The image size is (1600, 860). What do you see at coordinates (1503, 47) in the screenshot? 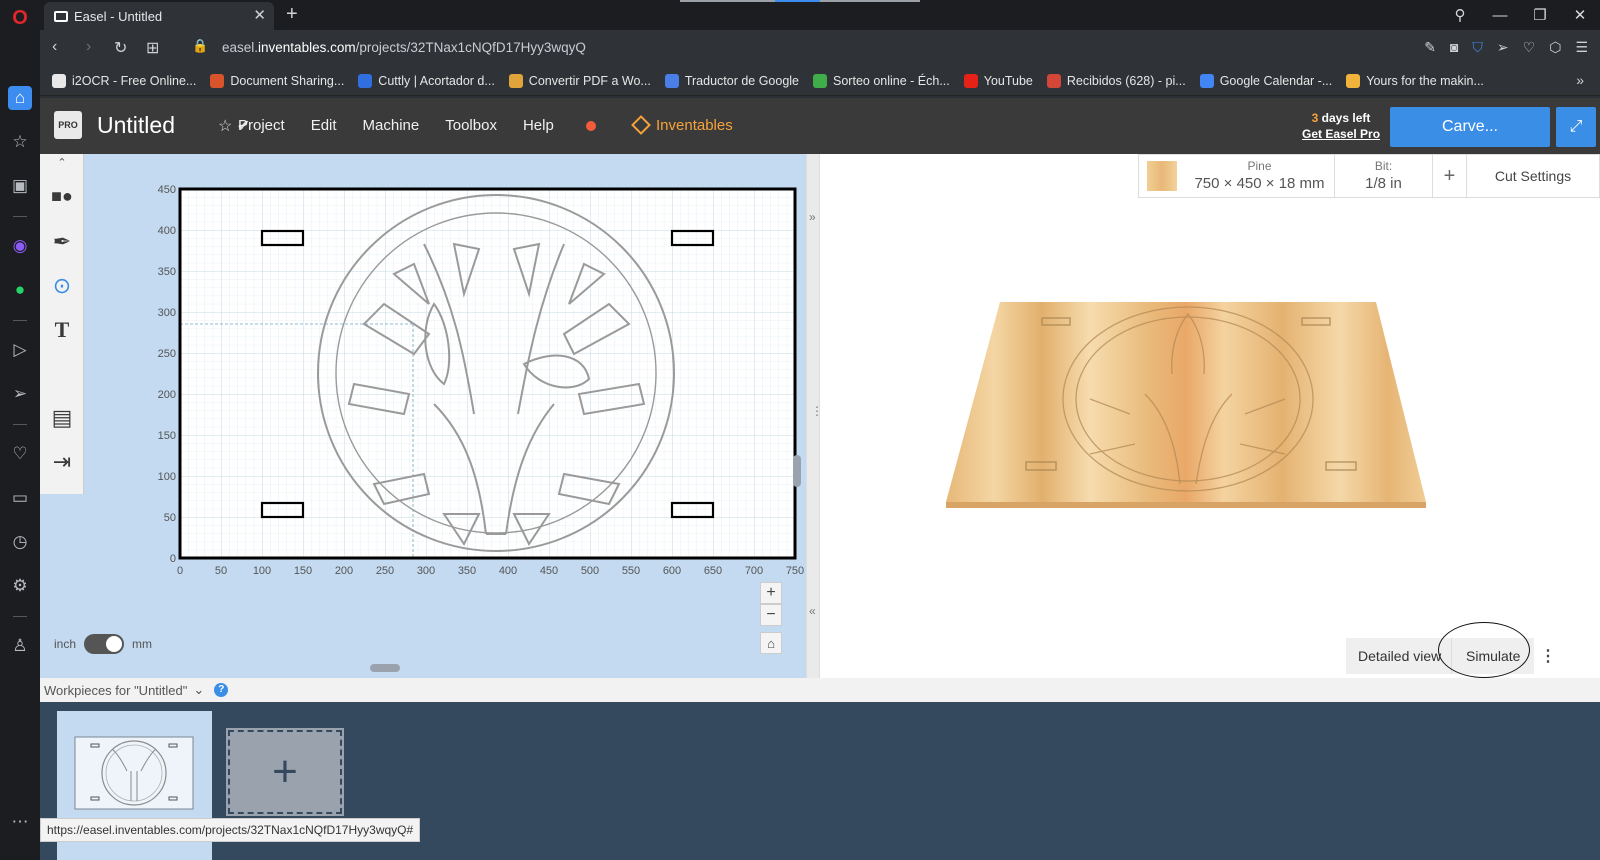
I see `send-page-icon: ➢` at bounding box center [1503, 47].